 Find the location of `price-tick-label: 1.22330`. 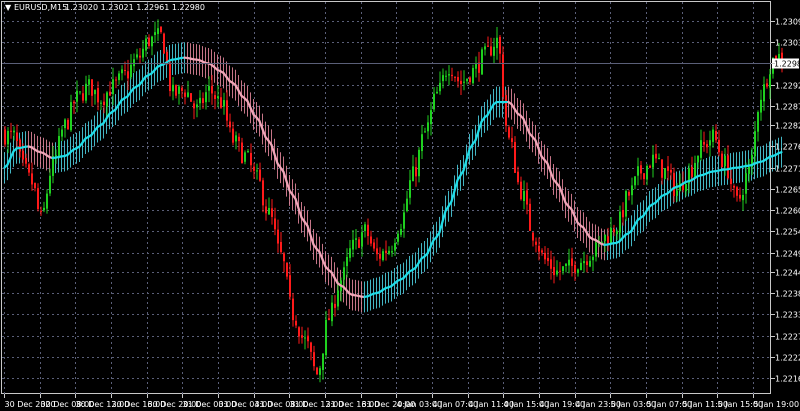

price-tick-label: 1.22330 is located at coordinates (787, 315).